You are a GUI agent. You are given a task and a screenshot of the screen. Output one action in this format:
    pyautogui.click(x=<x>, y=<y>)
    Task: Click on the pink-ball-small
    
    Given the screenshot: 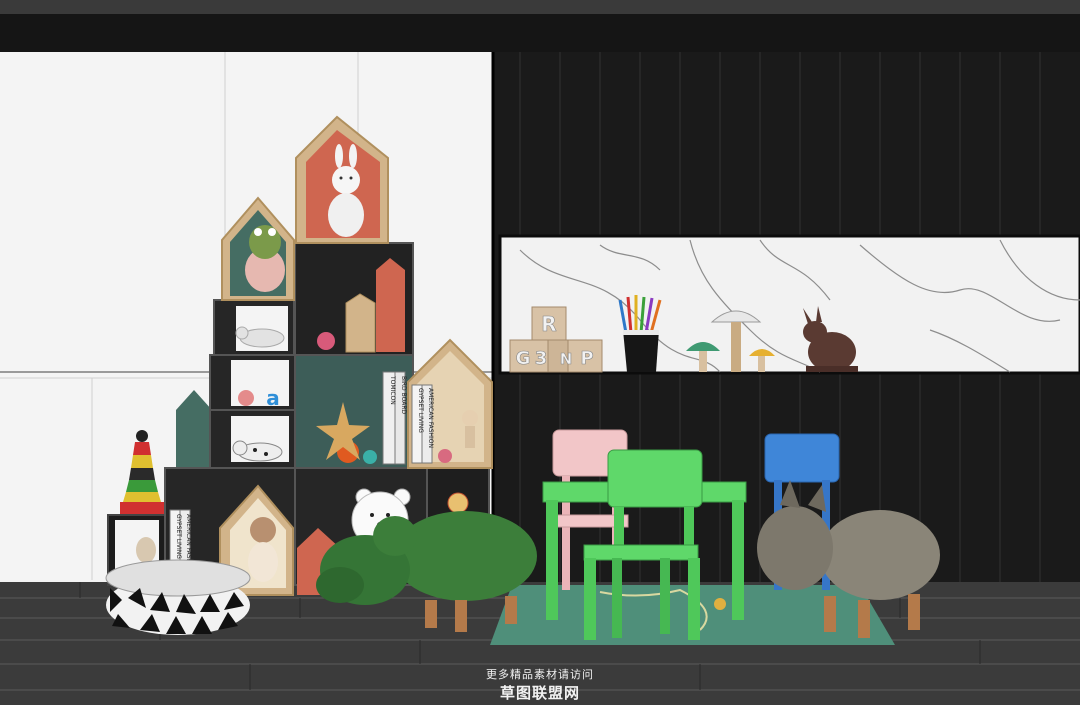 What is the action you would take?
    pyautogui.click(x=246, y=398)
    